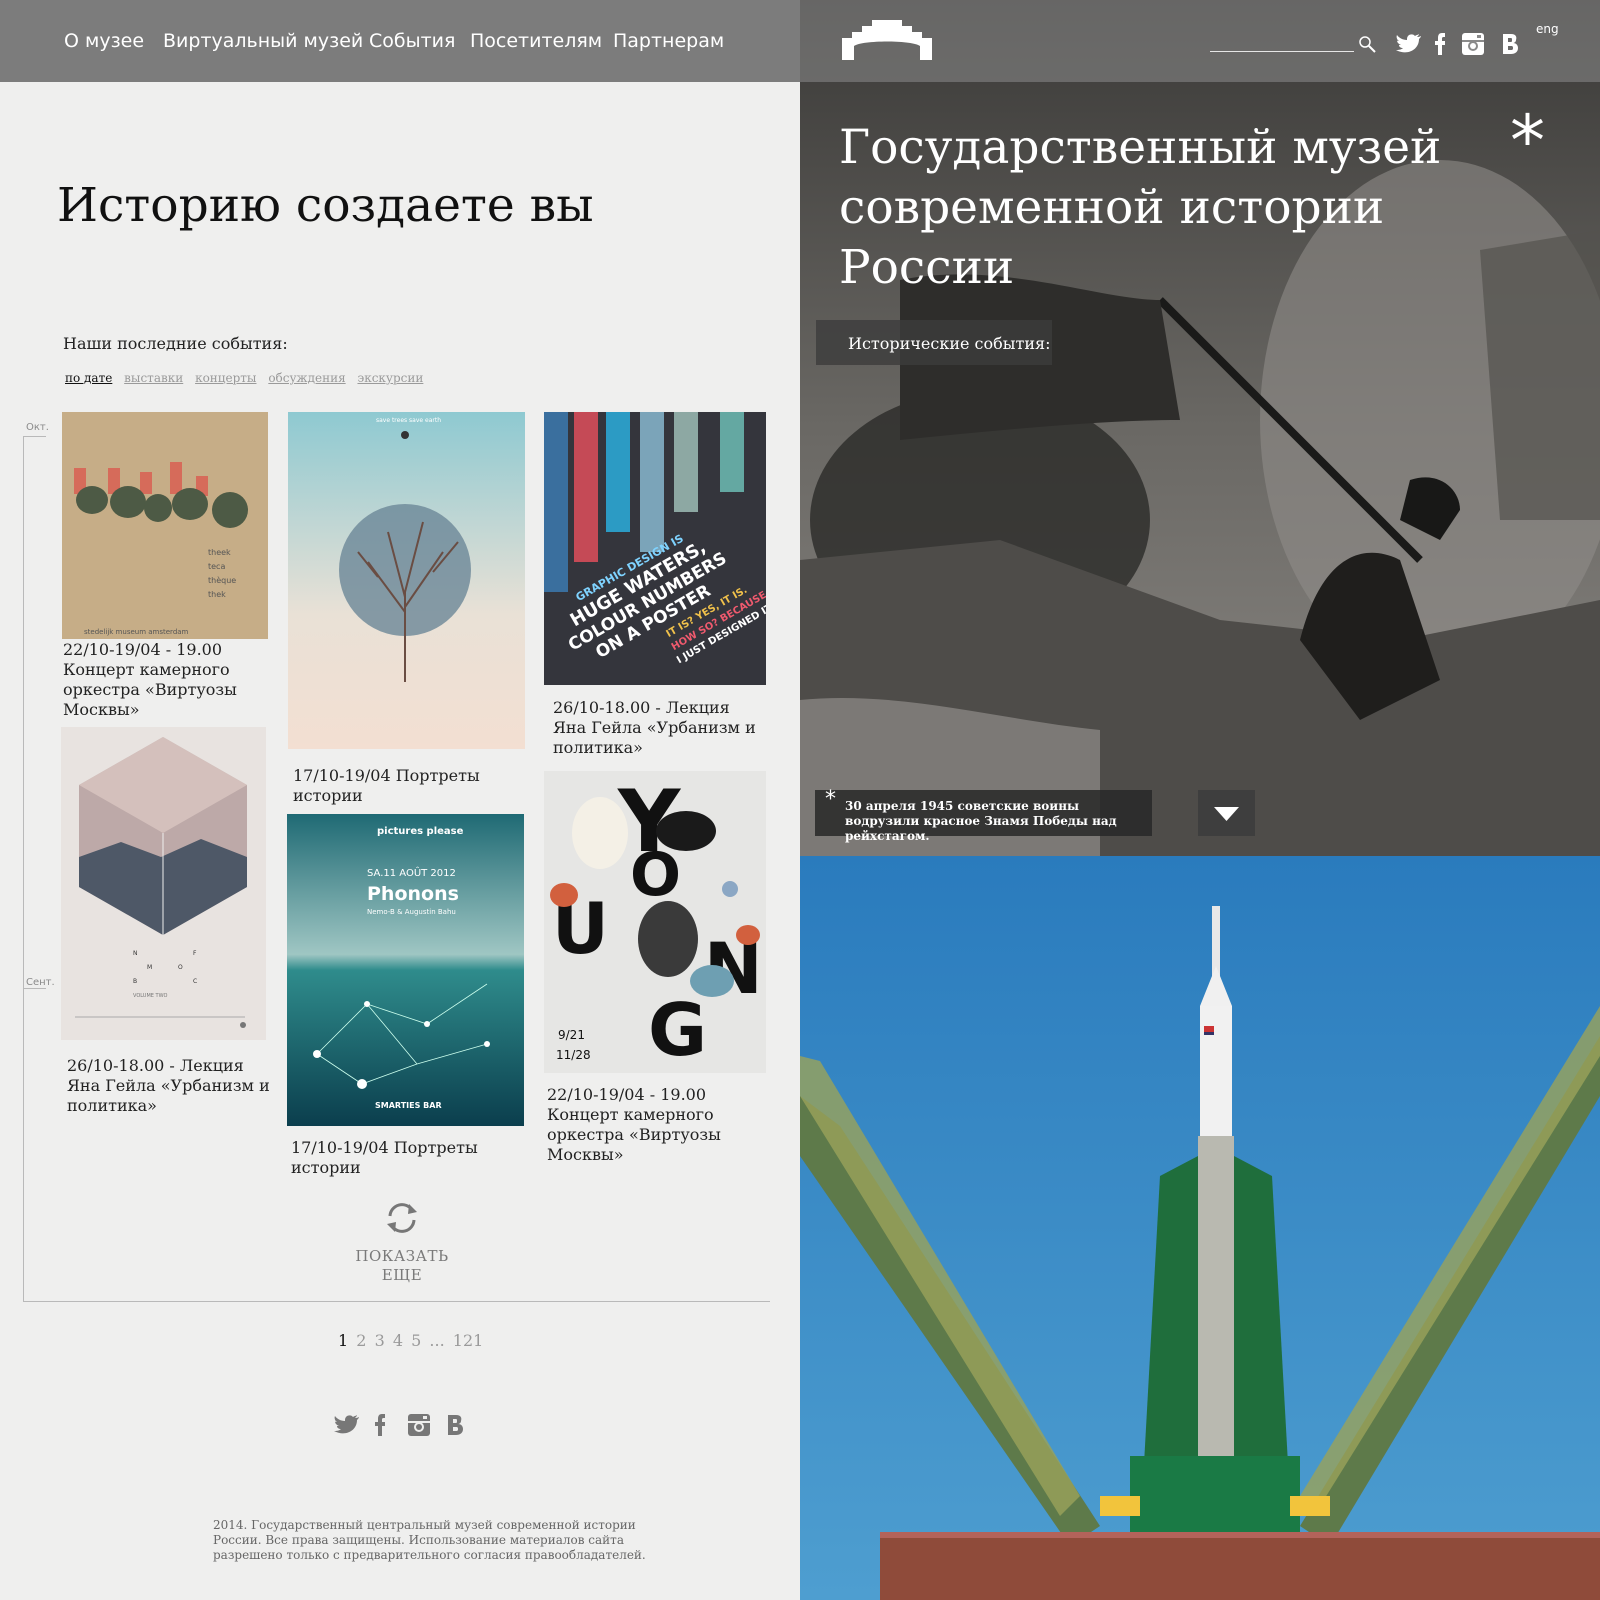 The image size is (1600, 1600). Describe the element at coordinates (655, 875) in the screenshot. I see `poster-6-text: O` at that location.